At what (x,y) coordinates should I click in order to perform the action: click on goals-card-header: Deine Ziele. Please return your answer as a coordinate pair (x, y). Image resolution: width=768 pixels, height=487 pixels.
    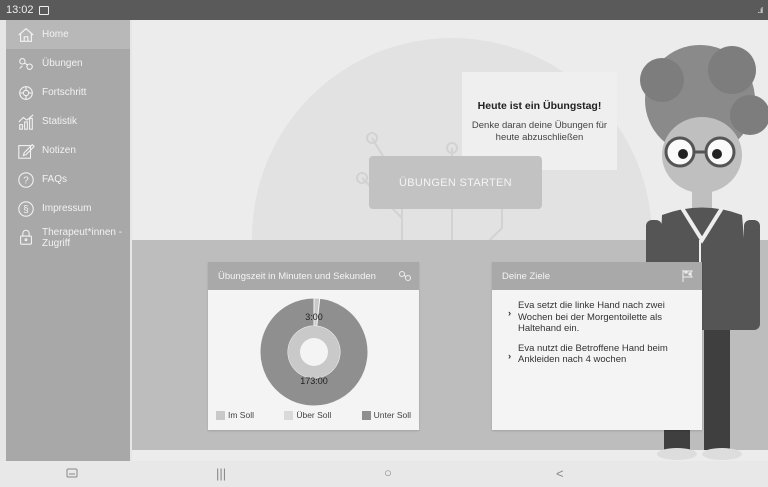
    Looking at the image, I should click on (597, 276).